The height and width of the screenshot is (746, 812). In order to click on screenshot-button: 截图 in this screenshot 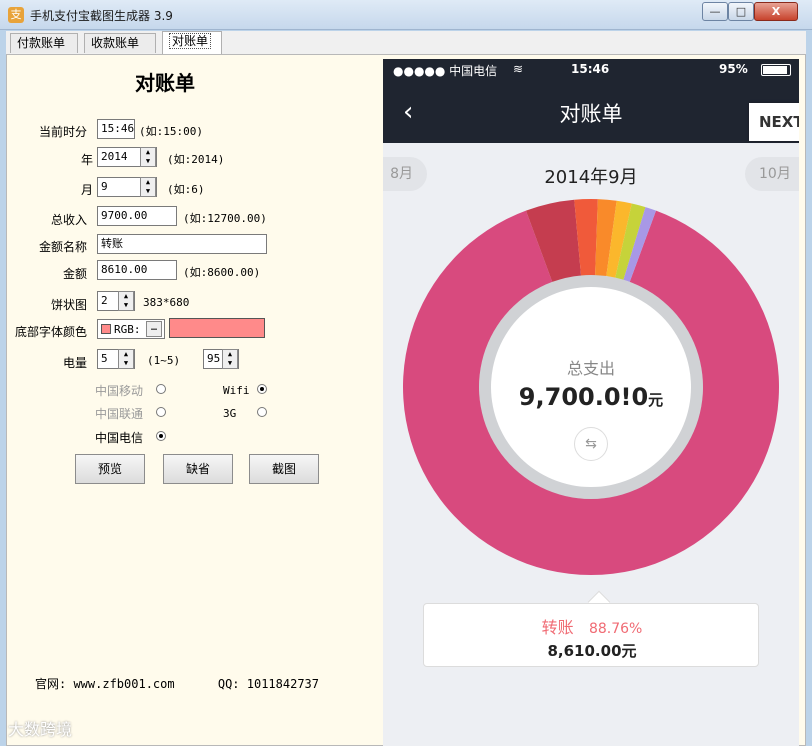, I will do `click(284, 469)`.